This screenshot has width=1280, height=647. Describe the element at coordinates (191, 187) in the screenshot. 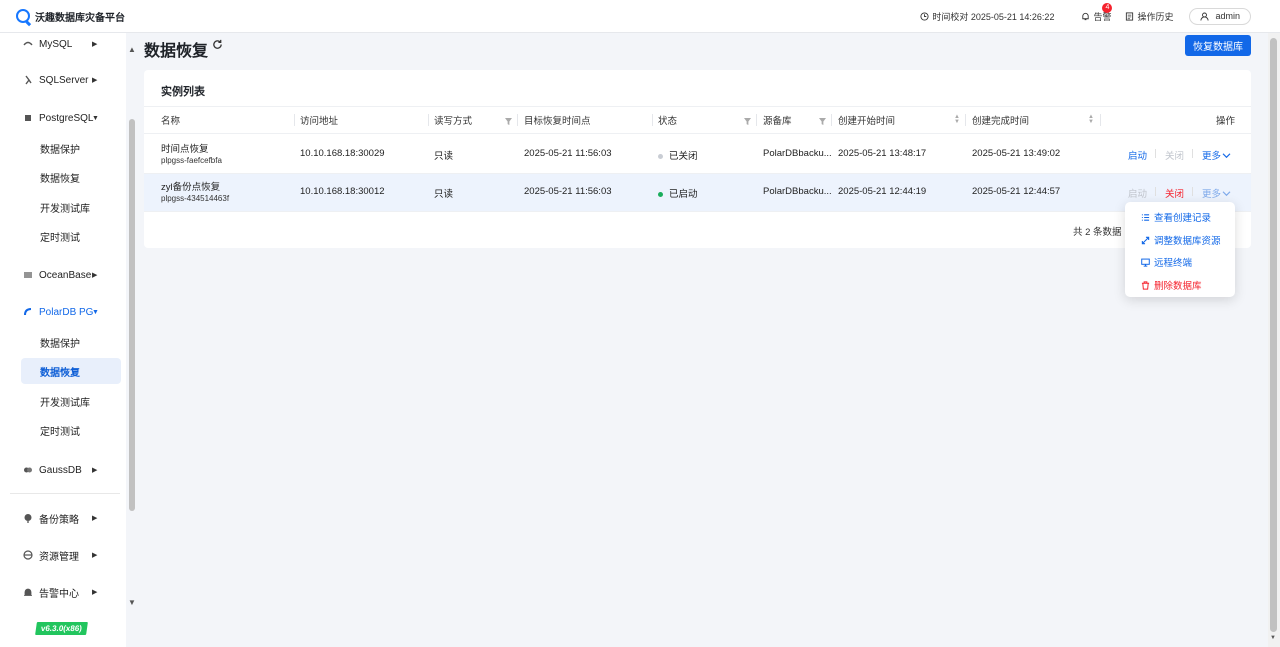

I see `instance-name: zyl备份点恢复` at that location.